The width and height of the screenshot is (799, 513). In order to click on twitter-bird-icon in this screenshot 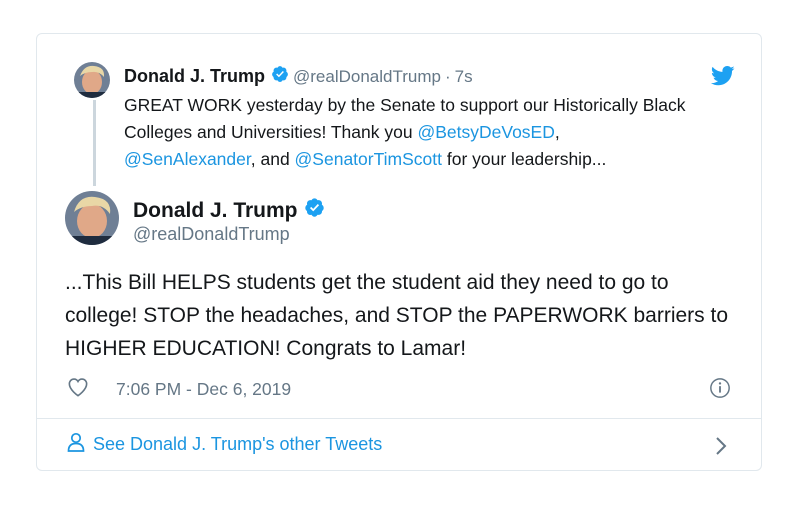, I will do `click(722, 78)`.